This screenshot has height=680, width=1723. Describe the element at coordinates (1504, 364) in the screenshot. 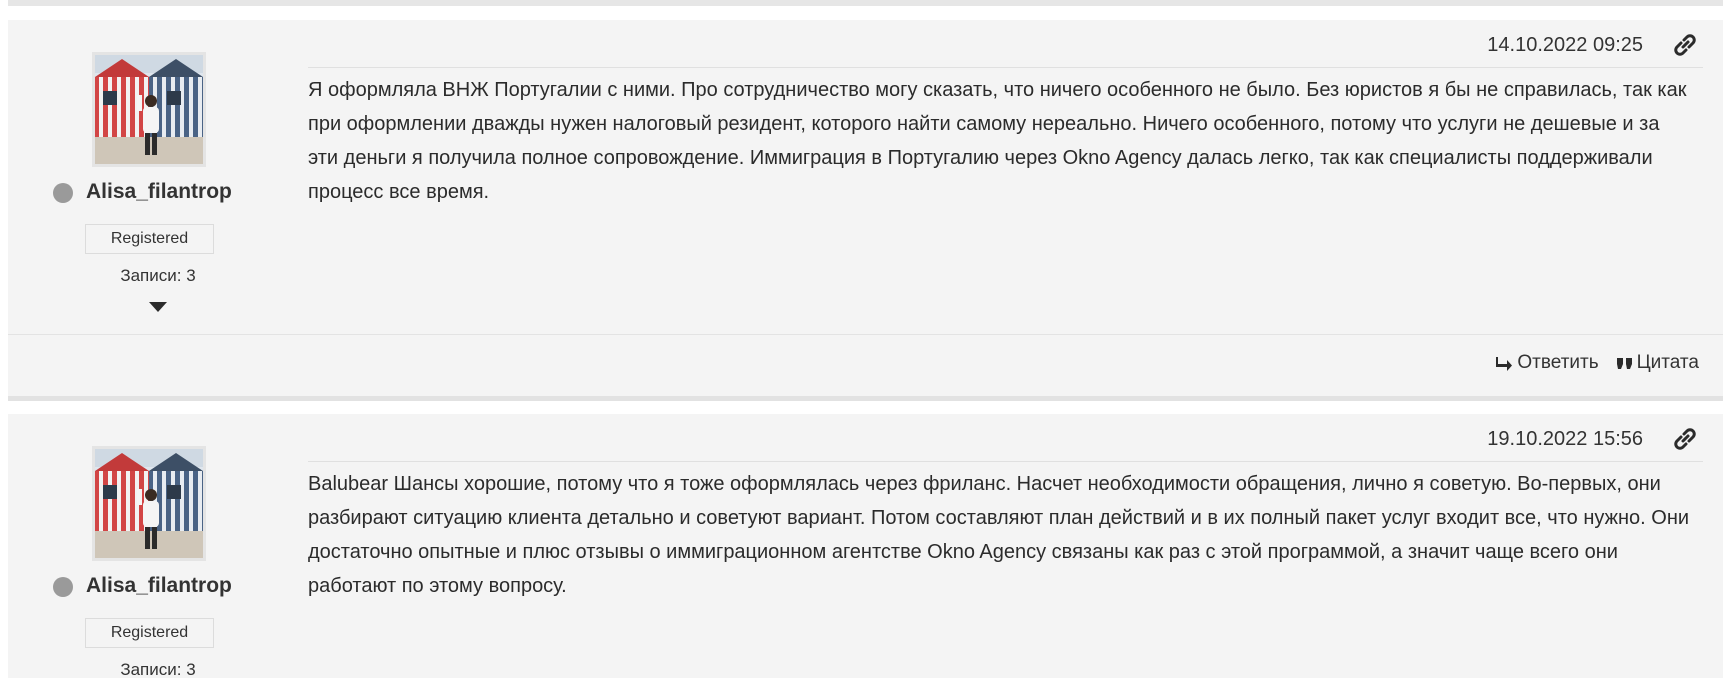

I see `reply-arrow-icon` at that location.